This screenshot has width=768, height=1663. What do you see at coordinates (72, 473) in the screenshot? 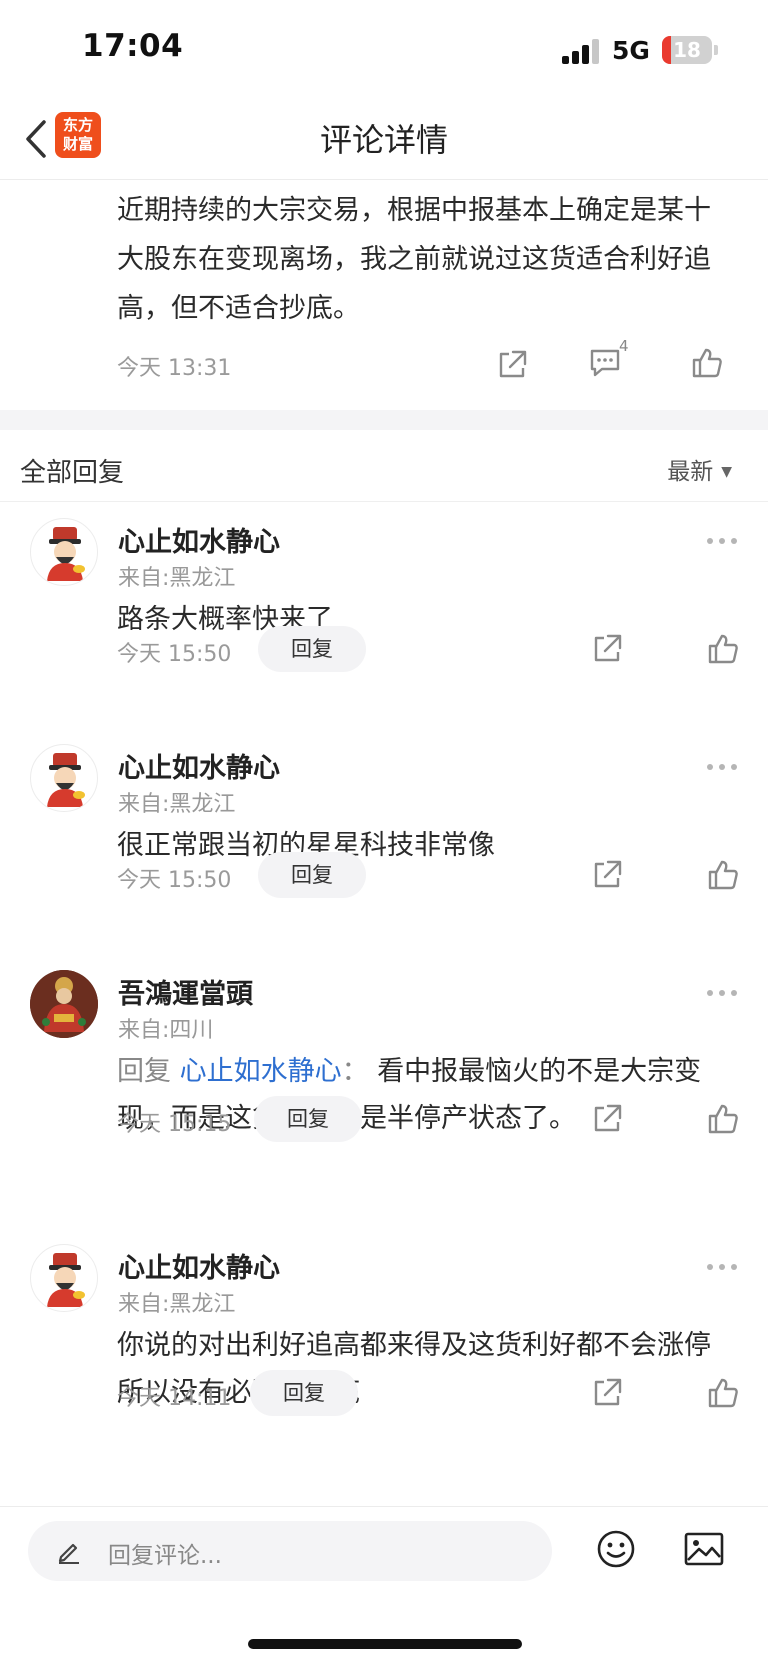
I see `replies-title: 全部回复` at bounding box center [72, 473].